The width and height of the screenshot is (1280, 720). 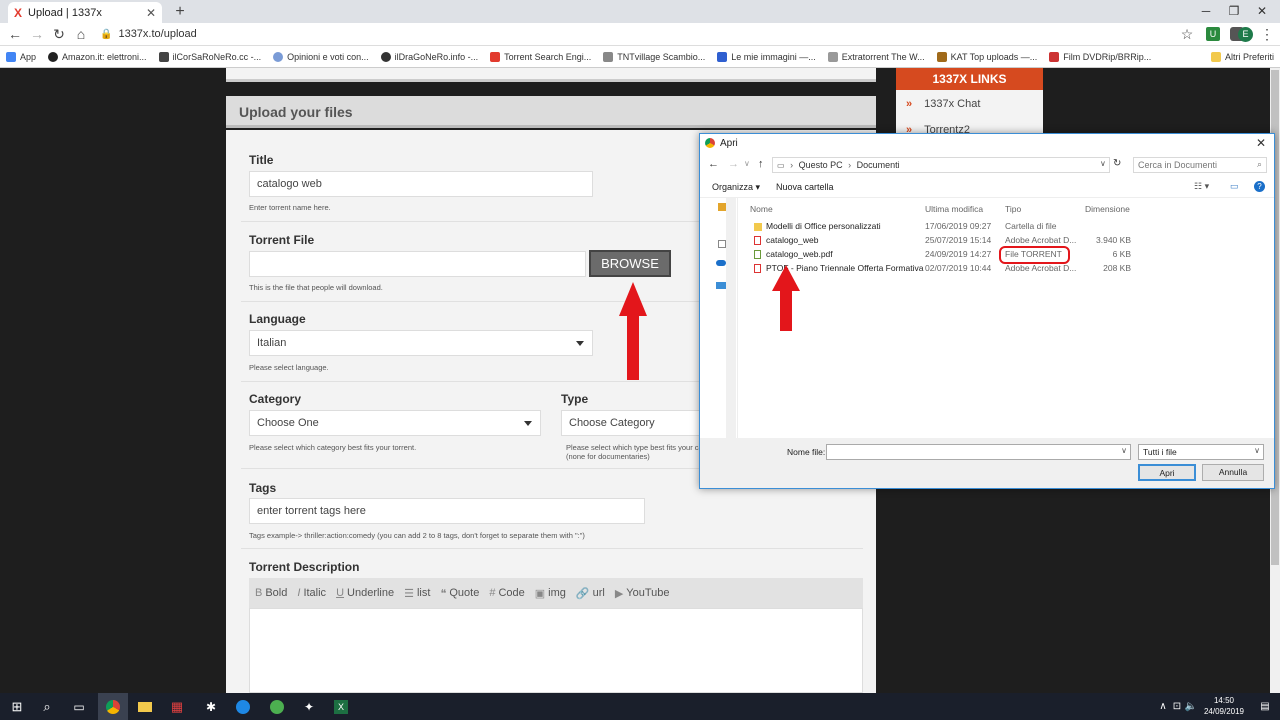 I want to click on task-view-icon: ▭, so click(x=79, y=706).